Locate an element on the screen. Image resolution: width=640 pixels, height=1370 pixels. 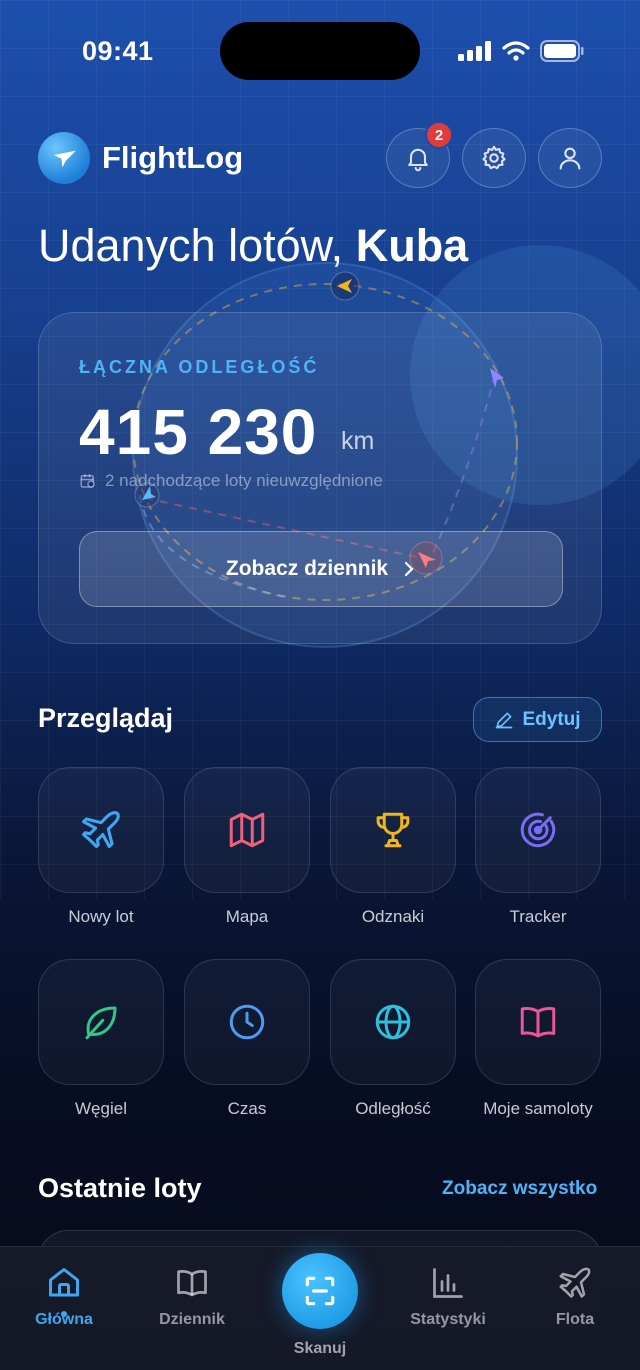
tile-label-time: Czas is located at coordinates (247, 1108).